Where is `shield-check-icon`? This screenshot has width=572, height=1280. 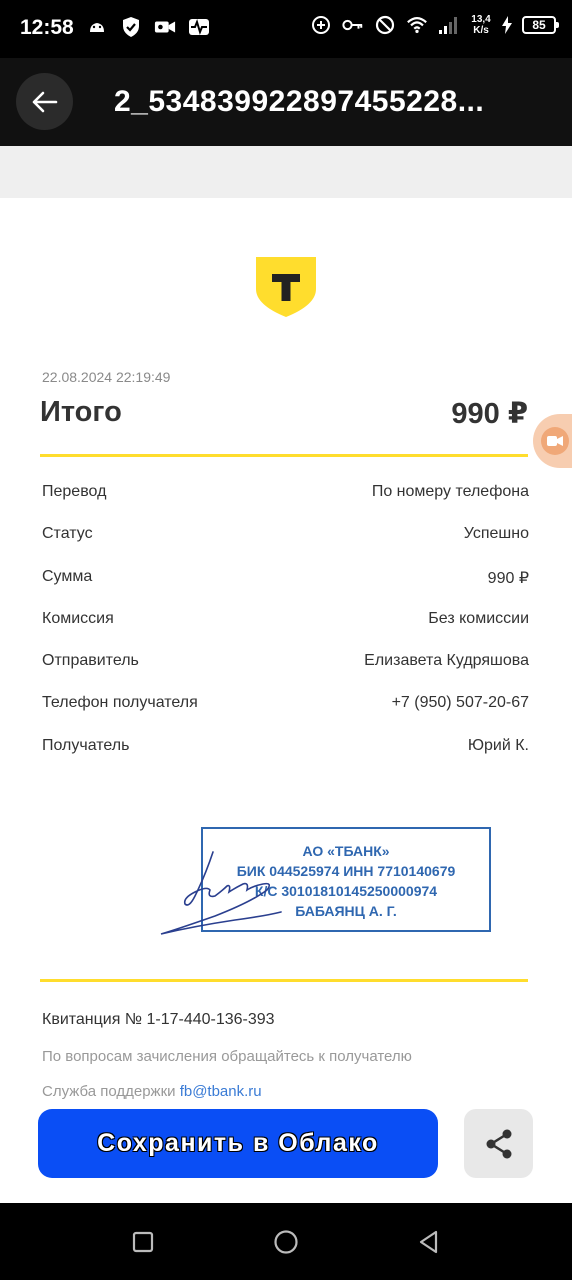 shield-check-icon is located at coordinates (131, 27).